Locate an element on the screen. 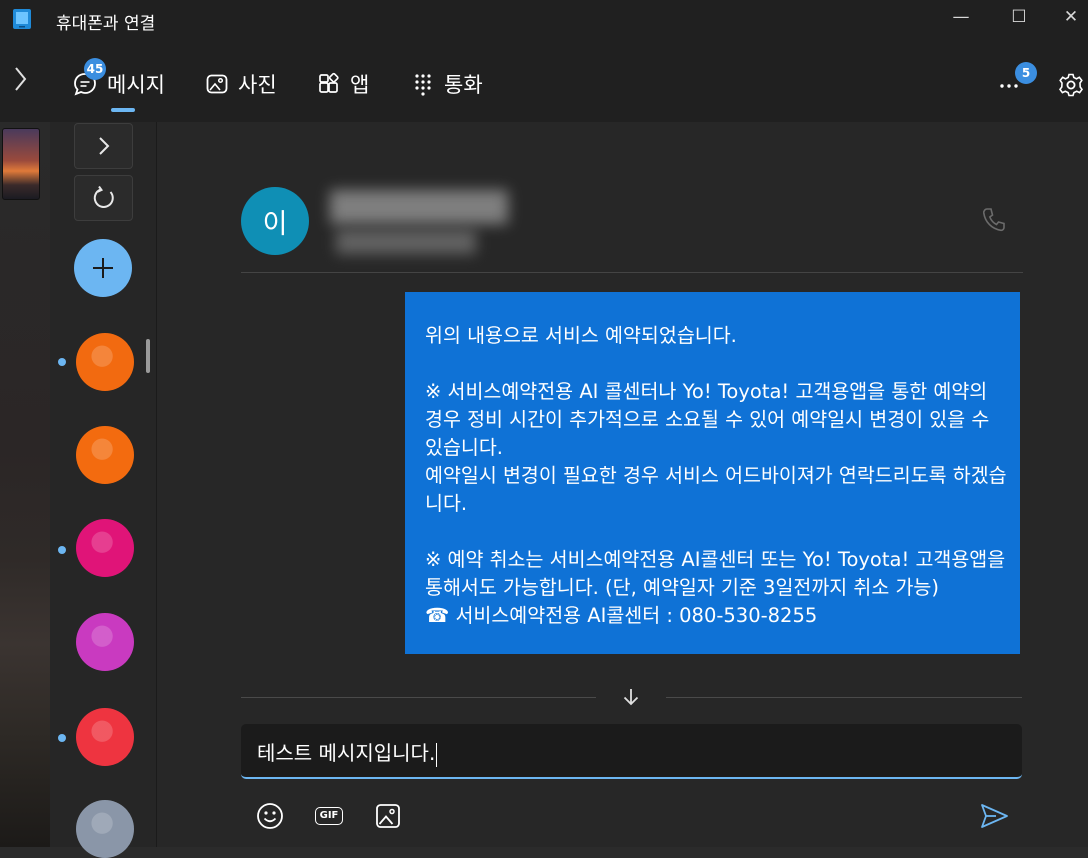 The width and height of the screenshot is (1088, 858). tab-photos: 사진 is located at coordinates (241, 84).